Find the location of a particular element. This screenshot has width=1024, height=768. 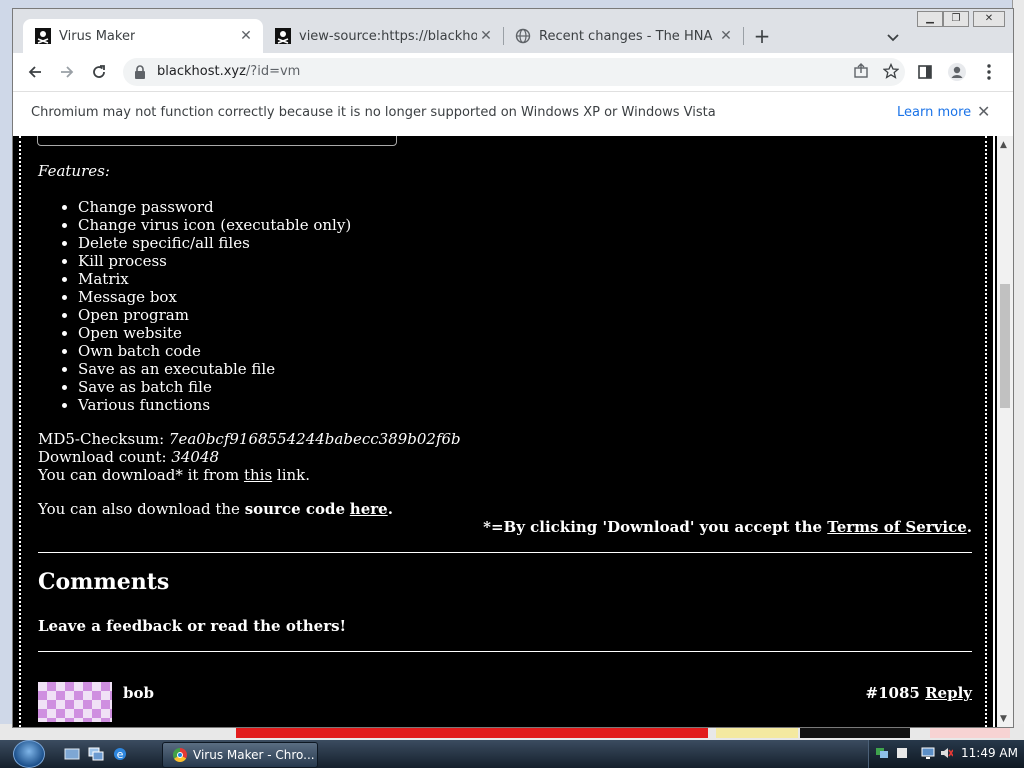

list-item: Various functions is located at coordinates (525, 405).